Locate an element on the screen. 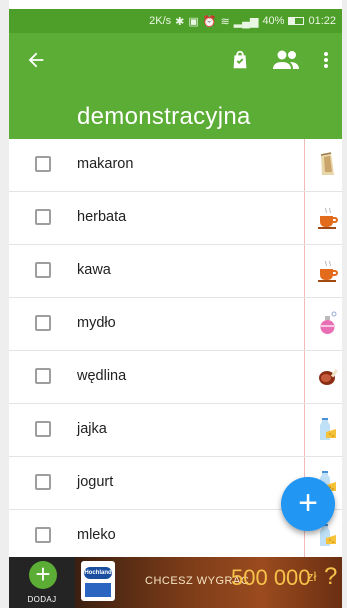  battery-icon is located at coordinates (296, 21).